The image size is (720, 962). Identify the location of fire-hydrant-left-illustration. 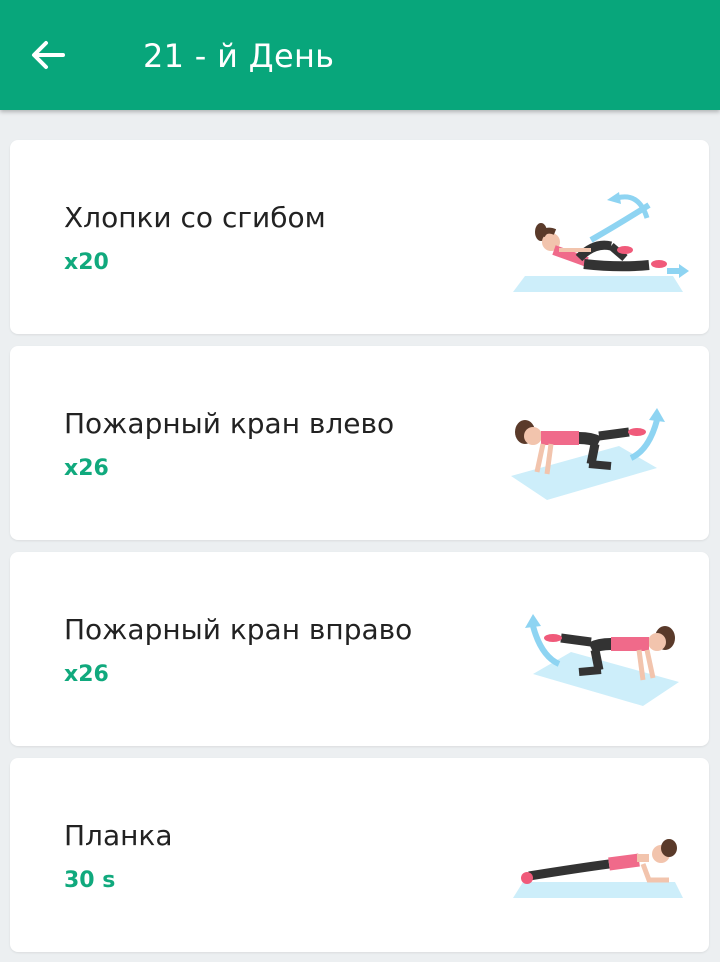
(588, 454).